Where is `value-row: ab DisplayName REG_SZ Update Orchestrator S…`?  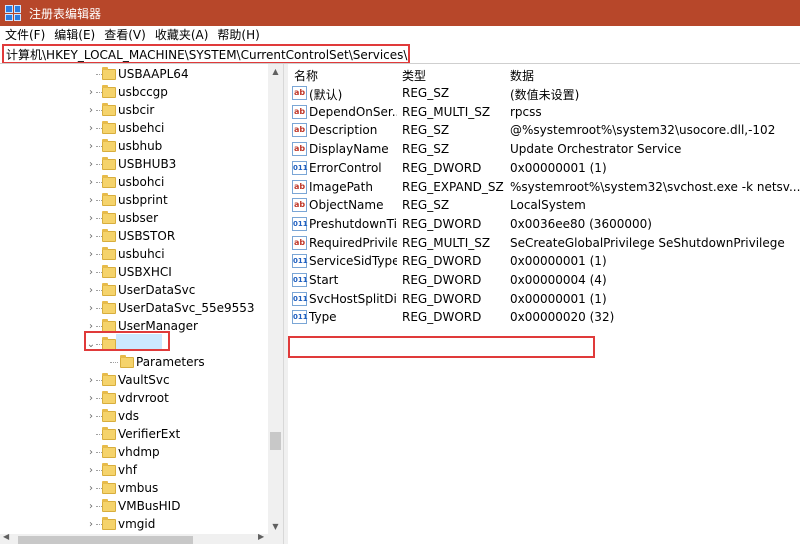 value-row: ab DisplayName REG_SZ Update Orchestrator S… is located at coordinates (544, 149).